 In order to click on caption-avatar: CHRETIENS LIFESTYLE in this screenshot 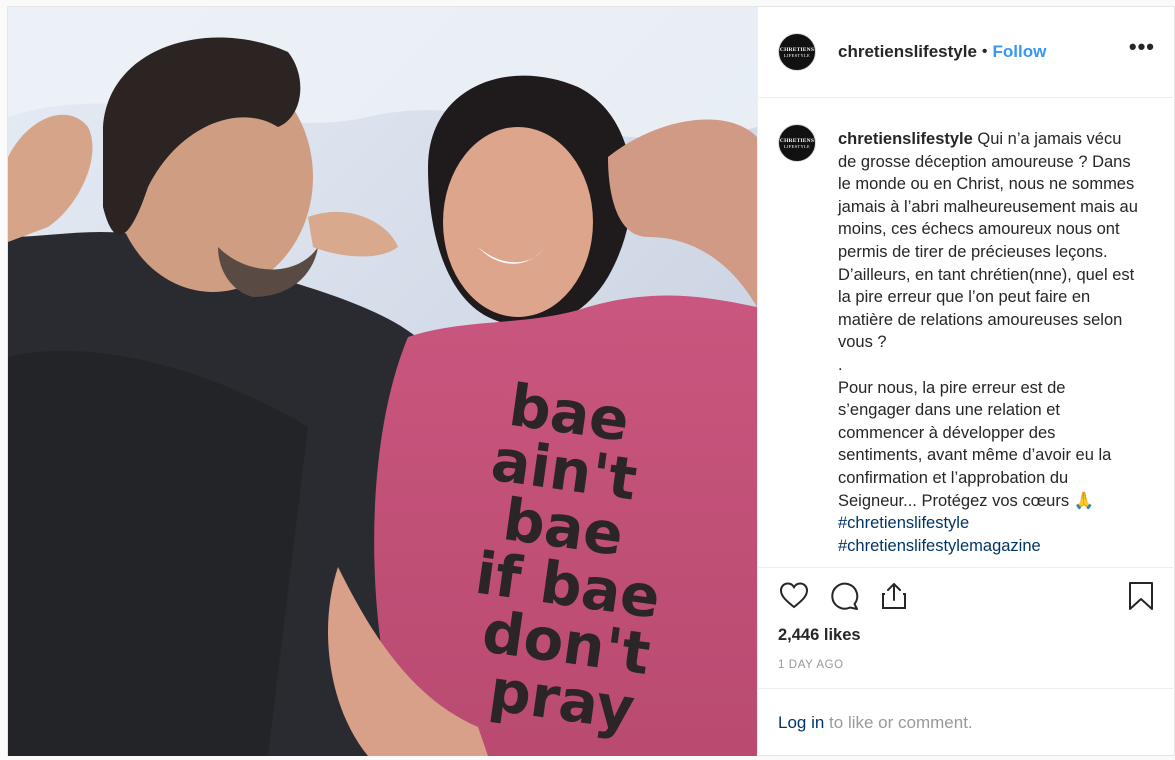, I will do `click(797, 143)`.